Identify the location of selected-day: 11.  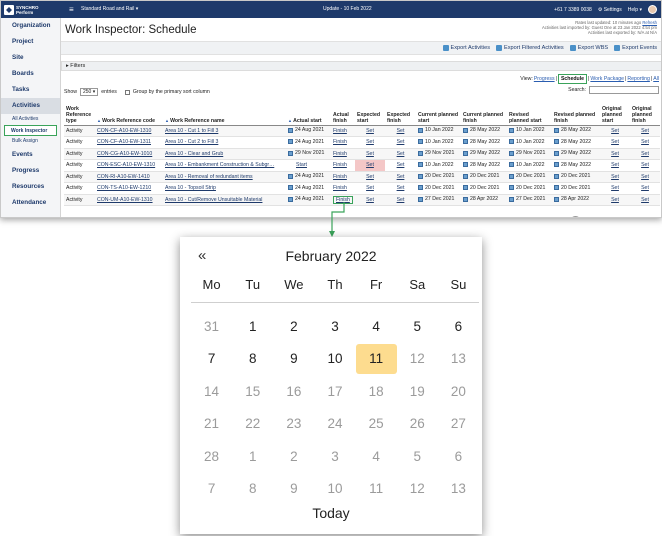
(376, 358).